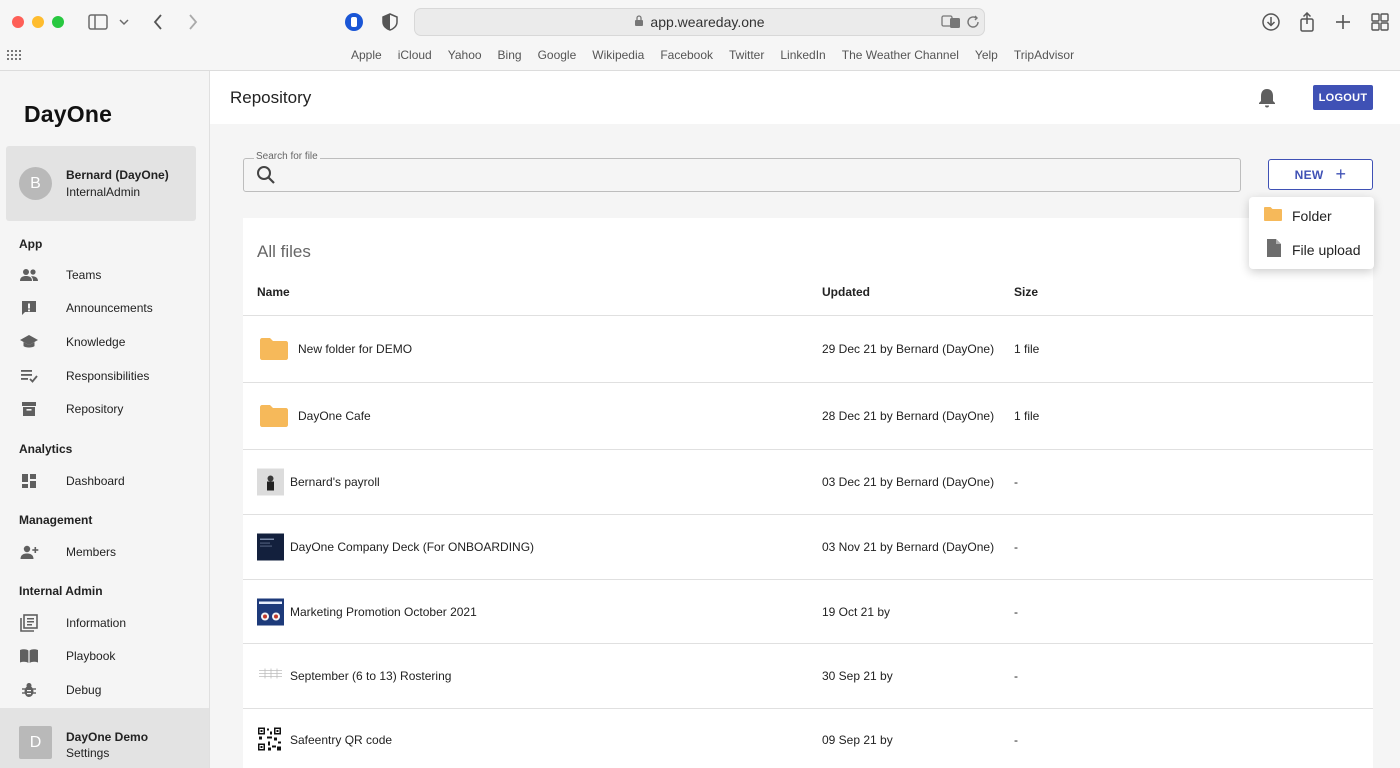 This screenshot has height=768, width=1400. What do you see at coordinates (158, 22) in the screenshot?
I see `back-icon` at bounding box center [158, 22].